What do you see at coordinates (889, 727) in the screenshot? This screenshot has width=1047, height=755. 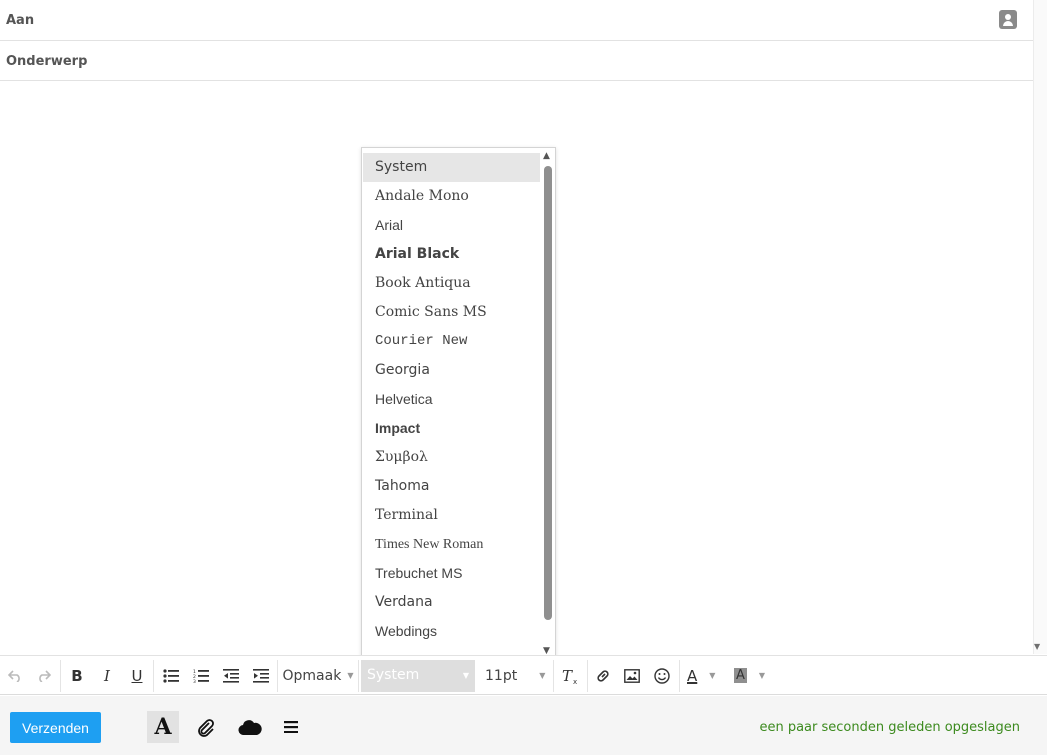 I see `save-status: een paar seconden geleden opgeslagen` at bounding box center [889, 727].